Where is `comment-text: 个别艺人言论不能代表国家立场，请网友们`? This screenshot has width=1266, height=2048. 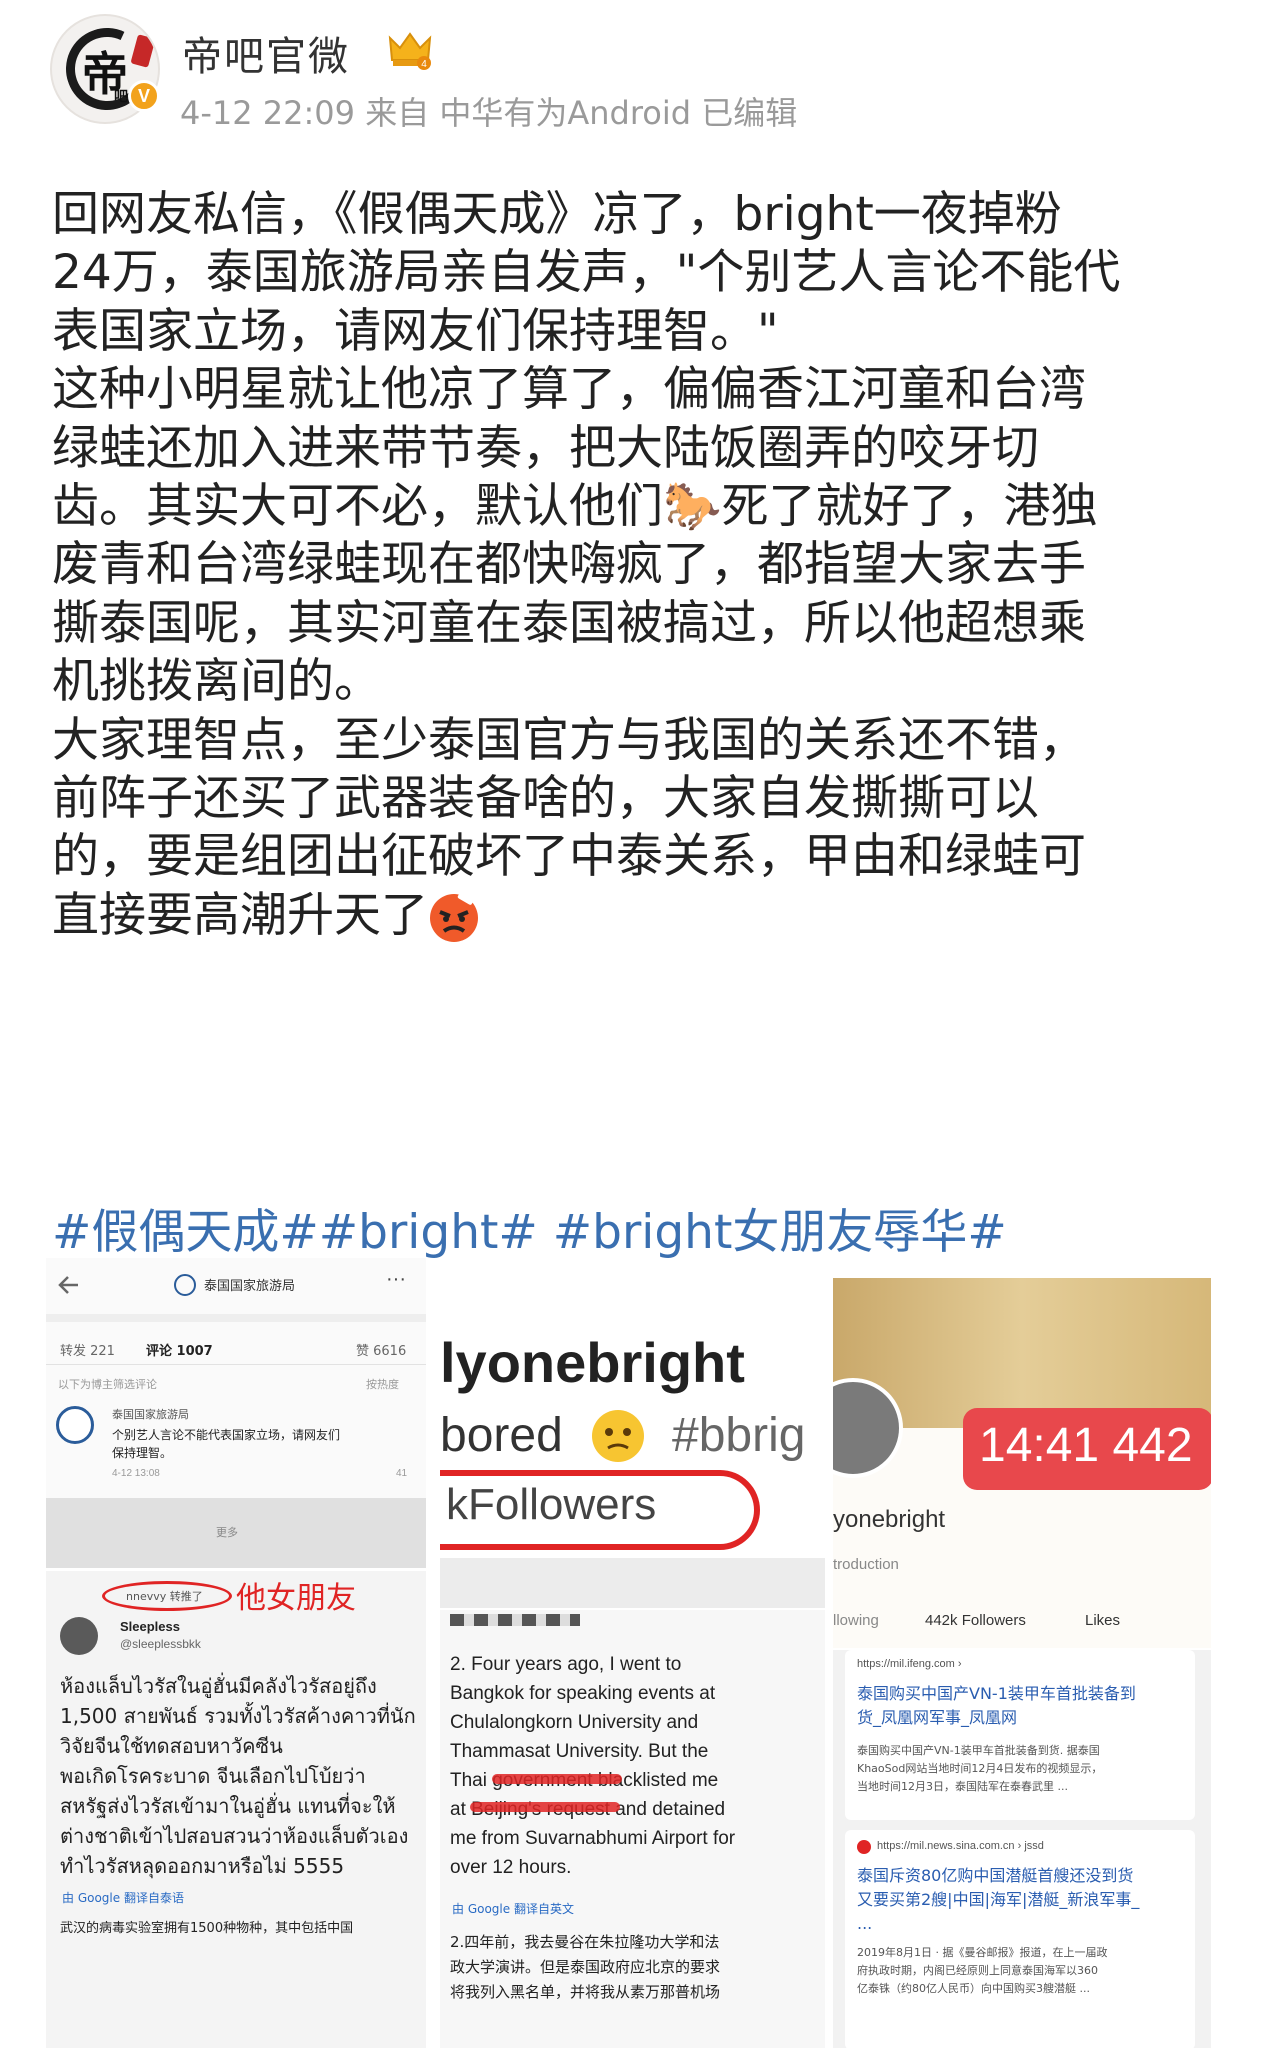
comment-text: 个别艺人言论不能代表国家立场，请网友们 is located at coordinates (226, 1435).